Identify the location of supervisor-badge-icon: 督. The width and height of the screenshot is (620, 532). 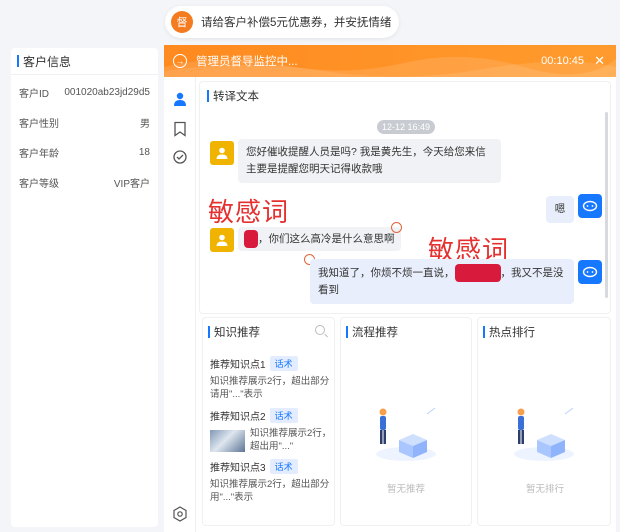
(182, 22).